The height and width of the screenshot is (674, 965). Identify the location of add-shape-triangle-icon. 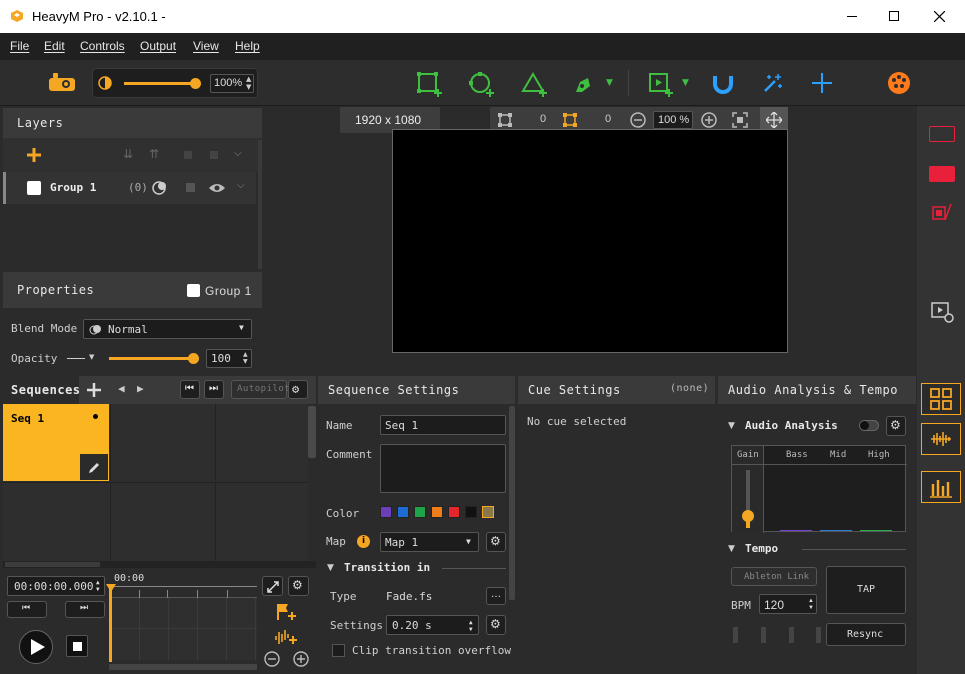
(534, 84).